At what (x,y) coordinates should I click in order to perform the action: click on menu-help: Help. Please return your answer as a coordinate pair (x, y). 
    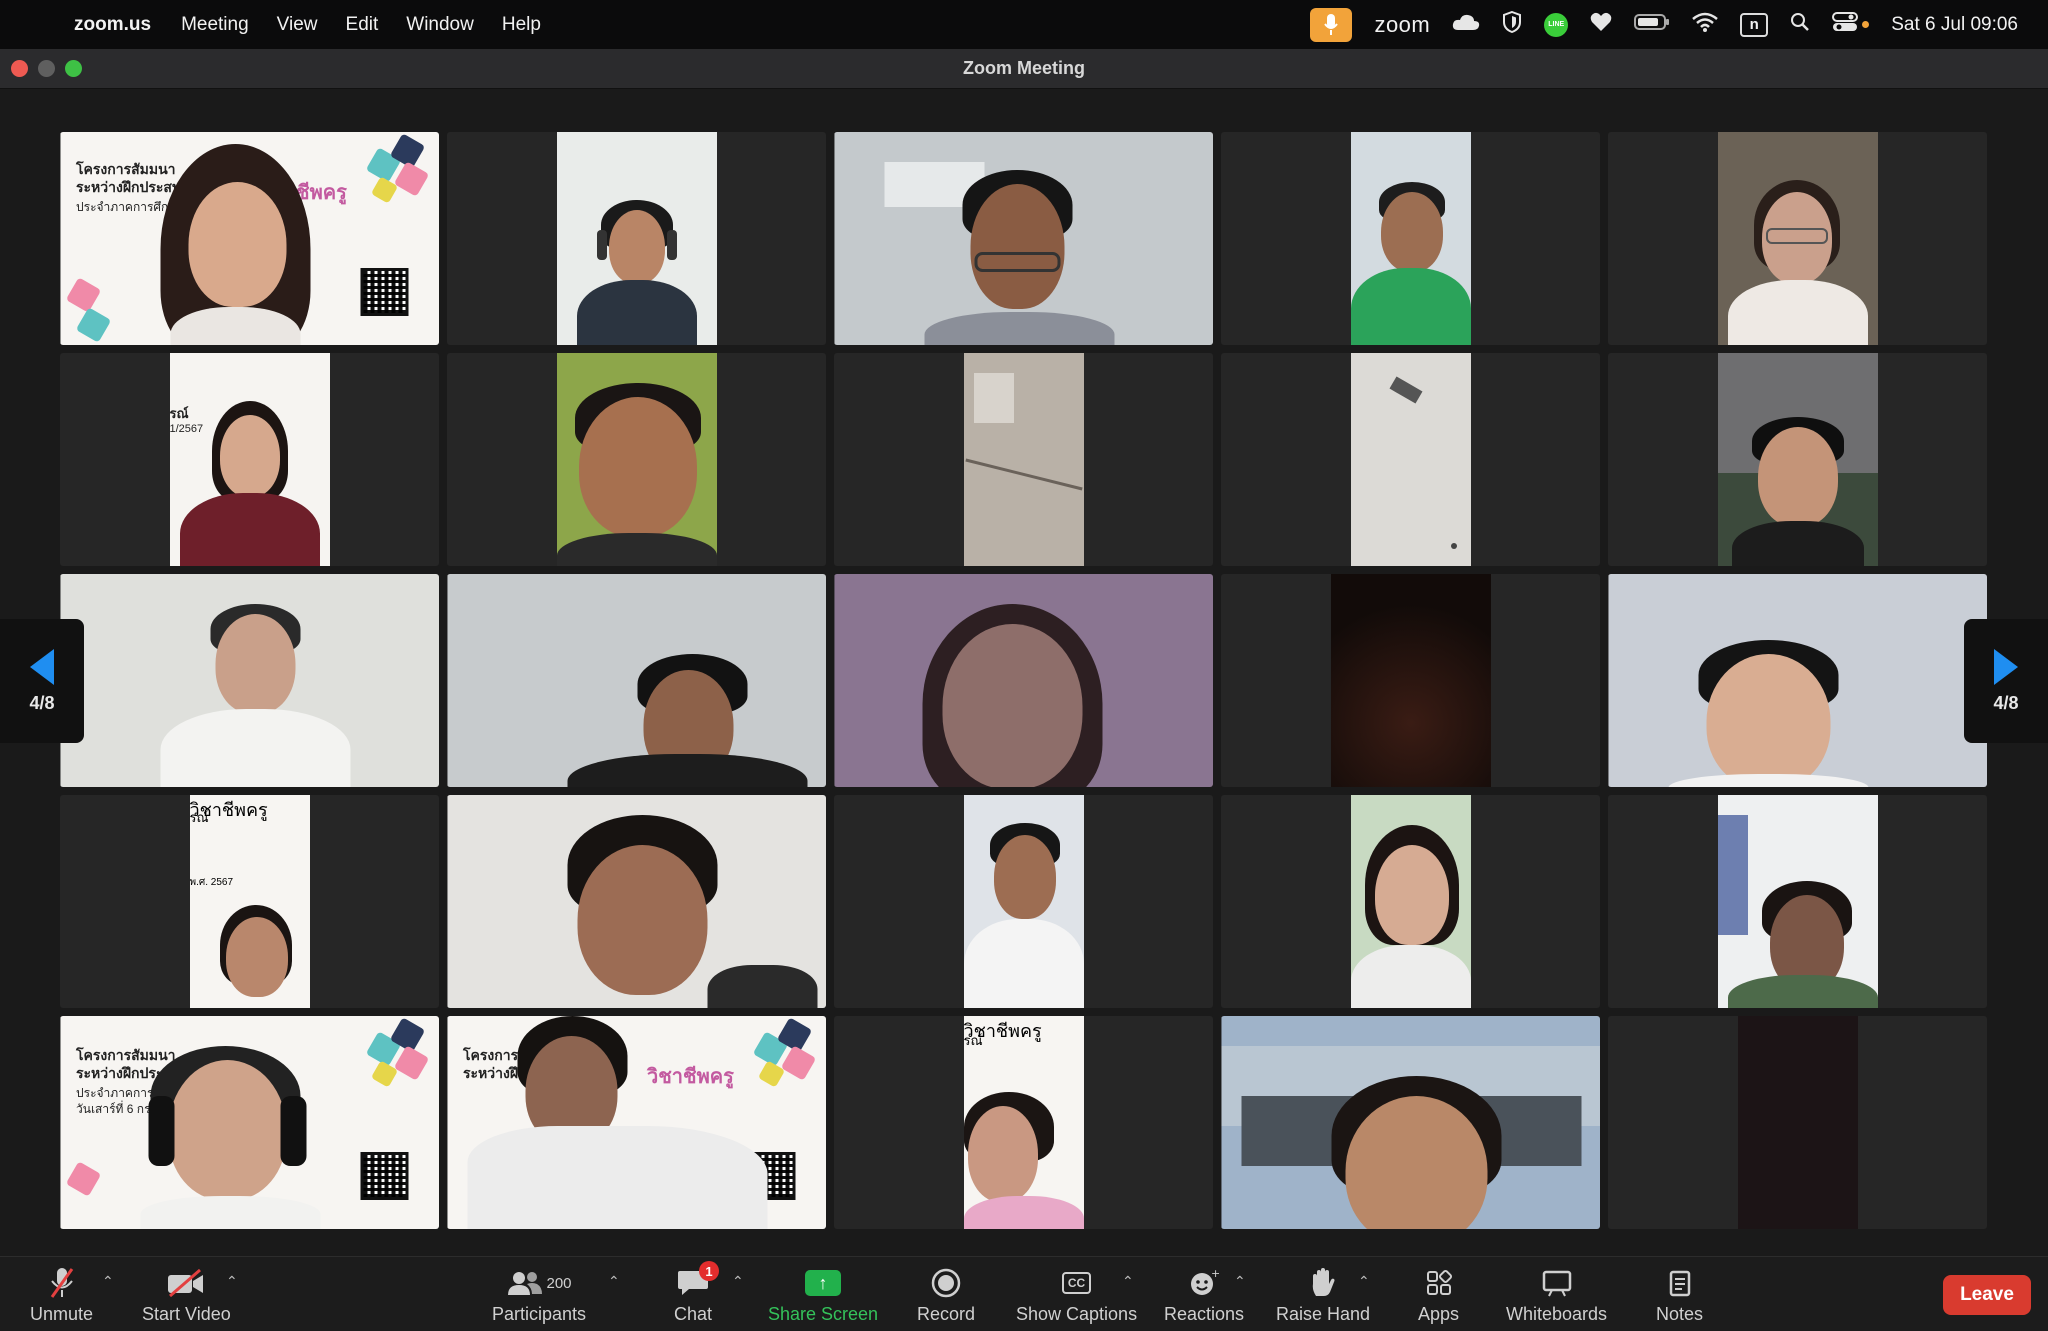
    Looking at the image, I should click on (521, 25).